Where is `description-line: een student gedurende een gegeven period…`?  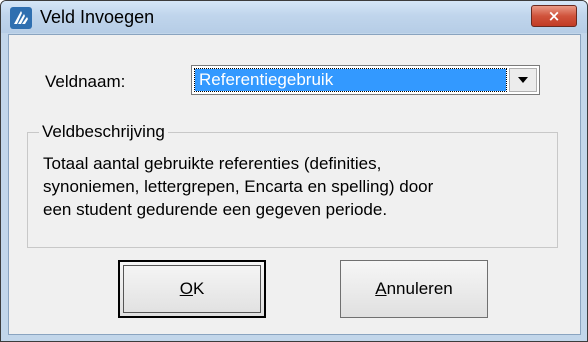
description-line: een student gedurende een gegeven period… is located at coordinates (215, 209).